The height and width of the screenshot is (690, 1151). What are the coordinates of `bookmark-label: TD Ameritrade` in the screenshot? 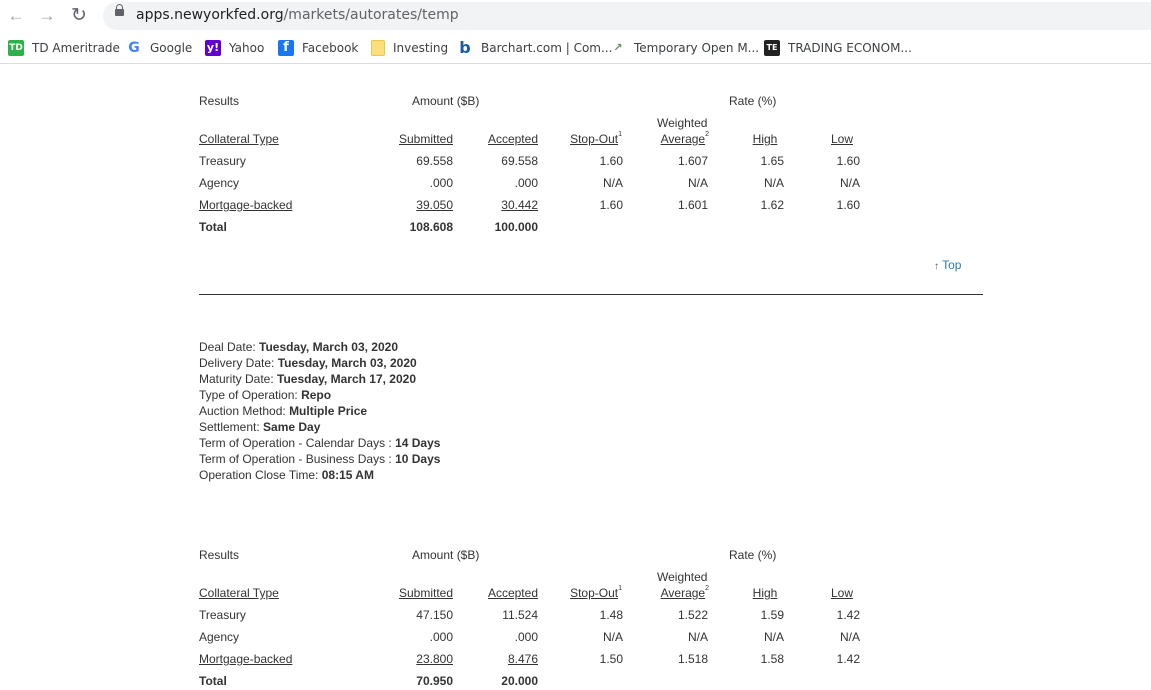 It's located at (76, 48).